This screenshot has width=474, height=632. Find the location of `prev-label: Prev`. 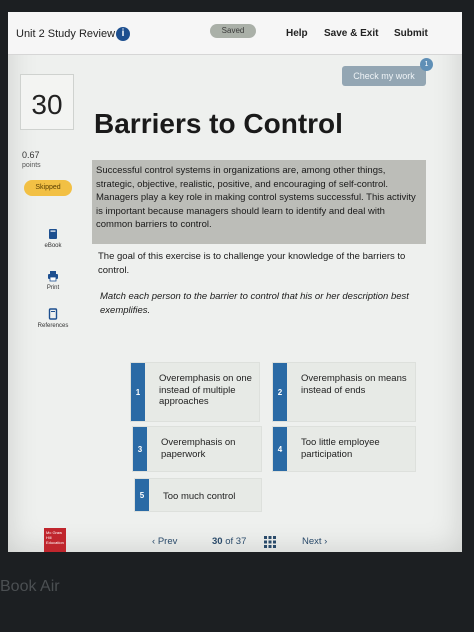

prev-label: Prev is located at coordinates (167, 541).